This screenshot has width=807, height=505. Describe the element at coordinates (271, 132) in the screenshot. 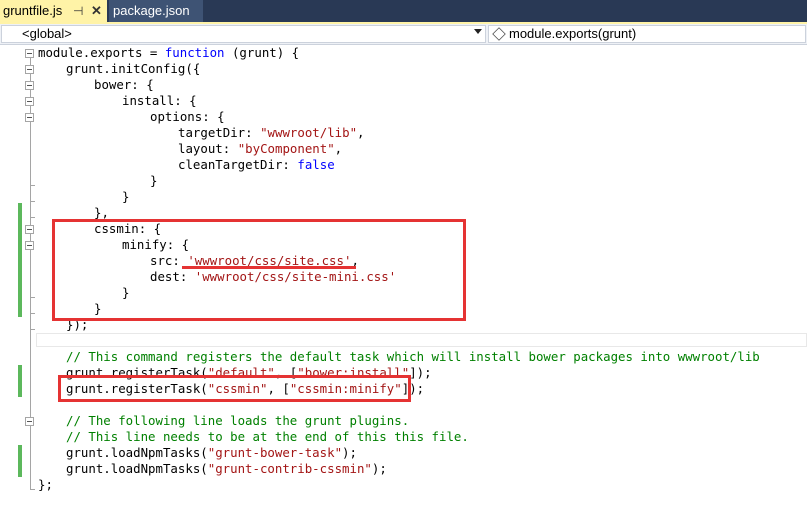

I see `code-line: targetDir: "wwwroot/lib",` at that location.